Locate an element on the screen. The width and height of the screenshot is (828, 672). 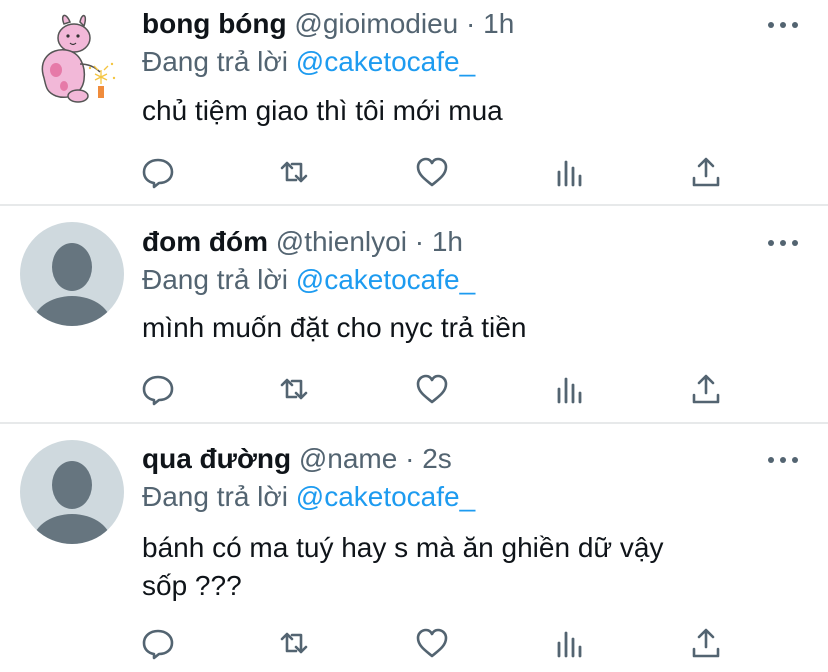
tweet-text-line: bánh có ma tuý hay s mà ăn ghiền dữ vậy is located at coordinates (403, 547).